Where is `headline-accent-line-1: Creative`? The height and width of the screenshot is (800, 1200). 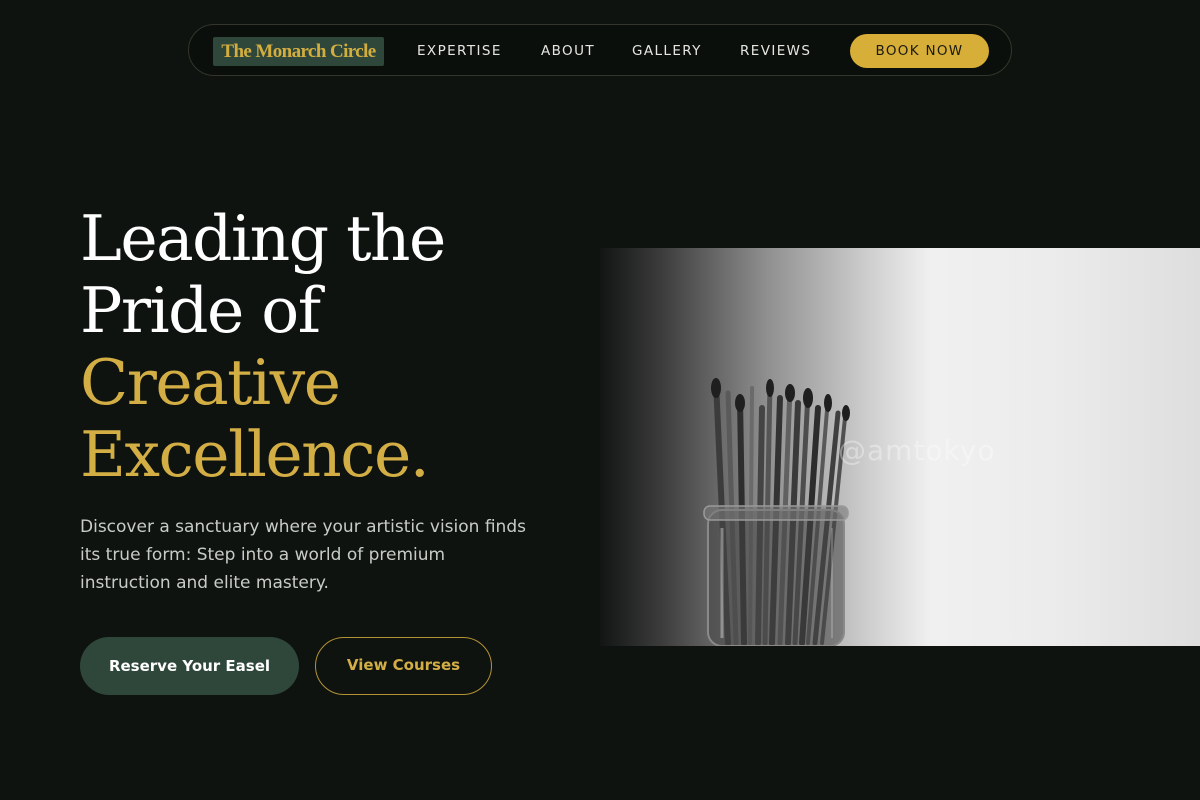 headline-accent-line-1: Creative is located at coordinates (210, 382).